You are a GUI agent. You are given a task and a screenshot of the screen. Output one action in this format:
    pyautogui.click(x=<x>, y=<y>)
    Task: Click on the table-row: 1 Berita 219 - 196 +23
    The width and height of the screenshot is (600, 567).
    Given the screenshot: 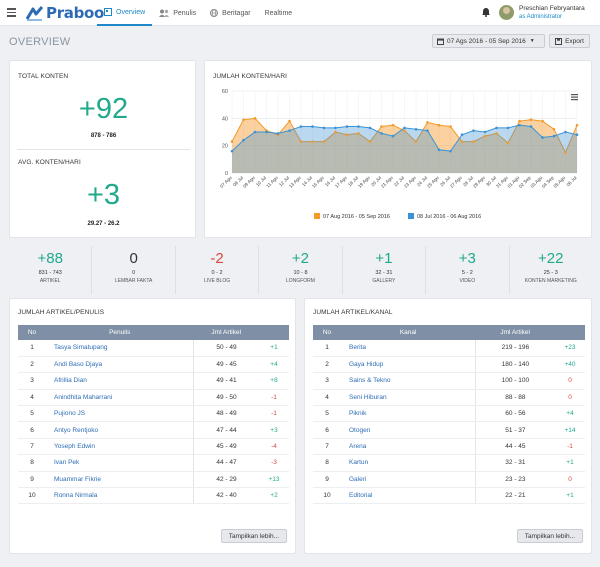 What is the action you would take?
    pyautogui.click(x=449, y=348)
    